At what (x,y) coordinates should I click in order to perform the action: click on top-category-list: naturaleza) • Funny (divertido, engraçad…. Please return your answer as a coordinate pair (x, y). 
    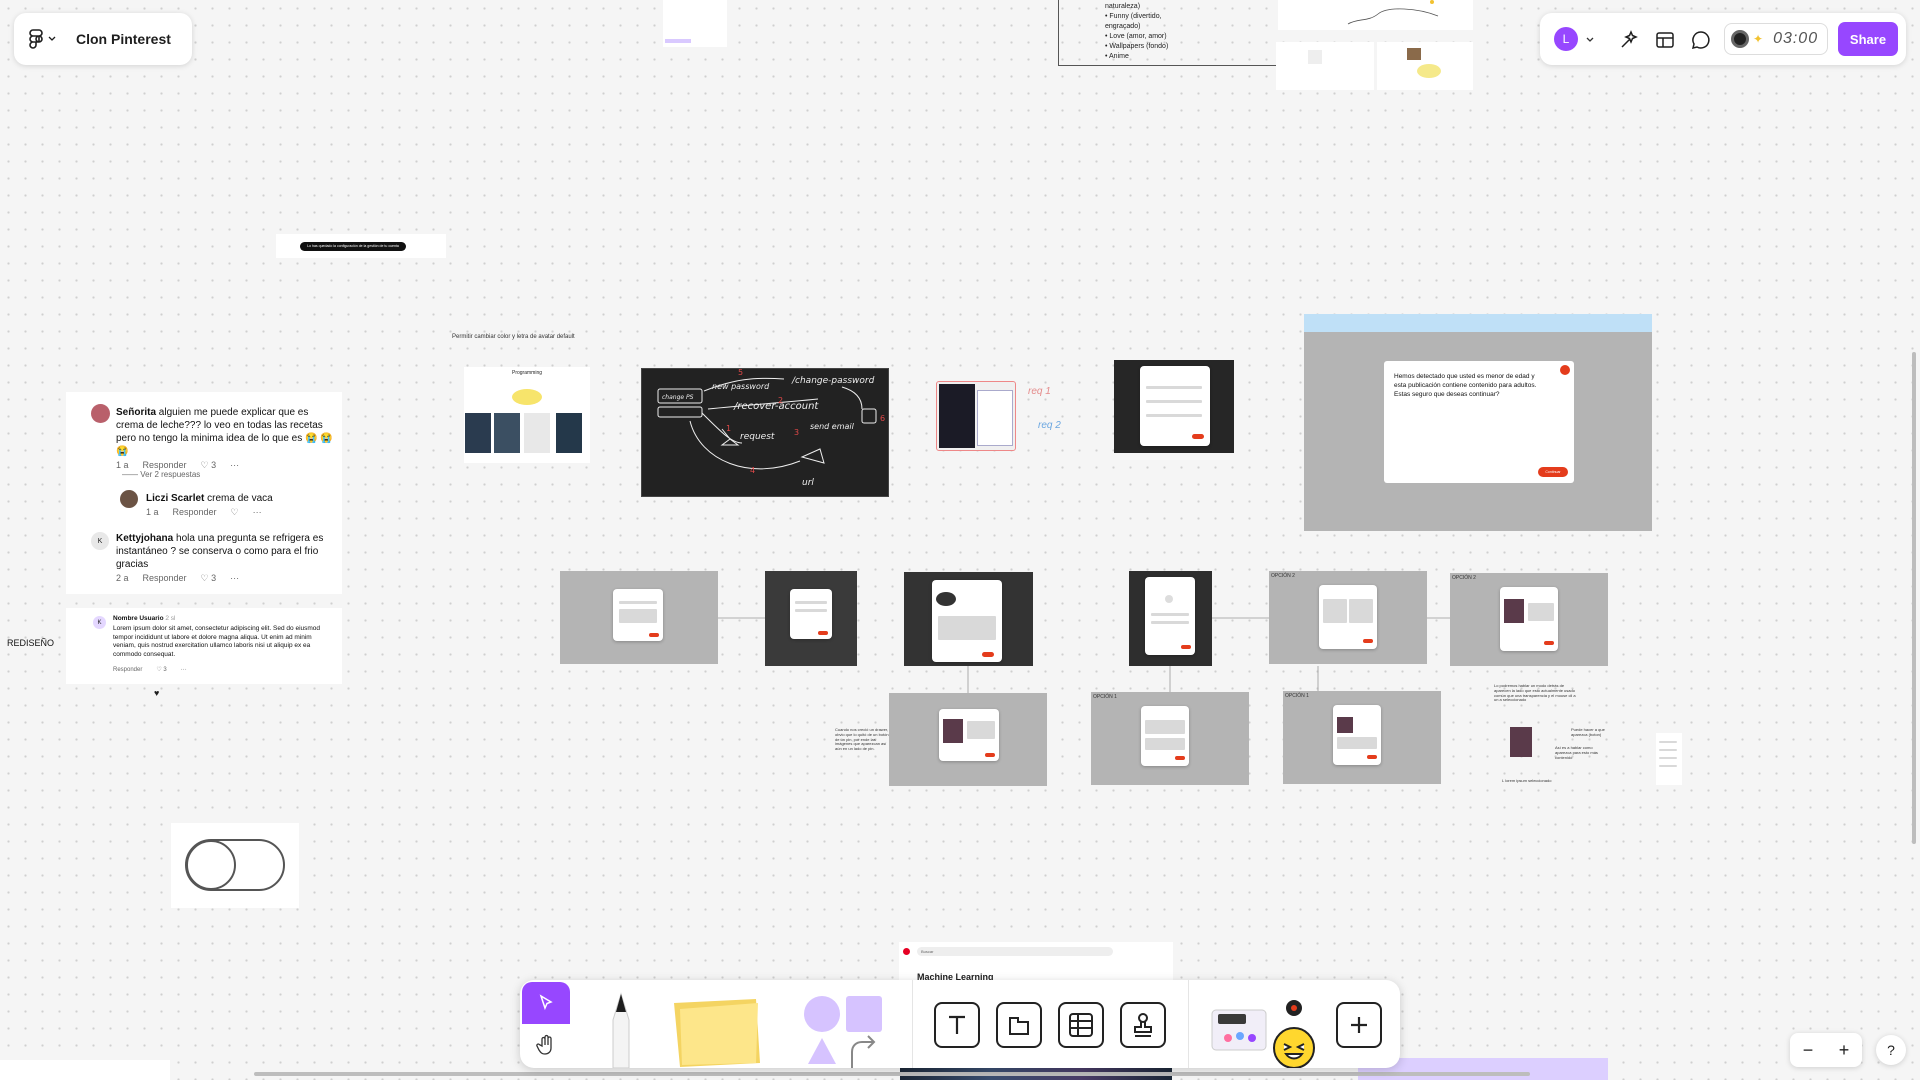
    Looking at the image, I should click on (1168, 33).